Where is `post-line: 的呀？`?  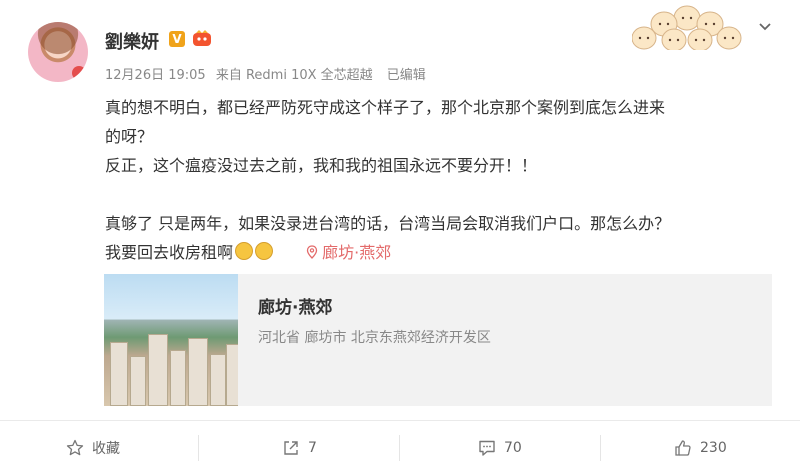 post-line: 的呀？ is located at coordinates (129, 136).